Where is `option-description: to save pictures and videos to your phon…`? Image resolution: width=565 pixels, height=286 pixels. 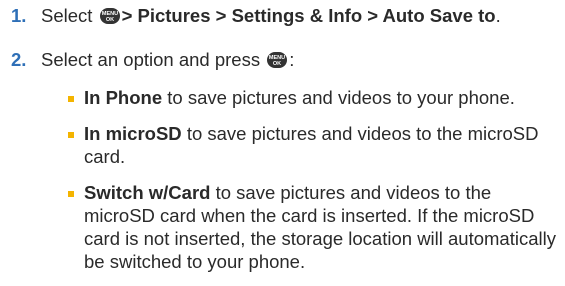
option-description: to save pictures and videos to your phon… is located at coordinates (341, 97).